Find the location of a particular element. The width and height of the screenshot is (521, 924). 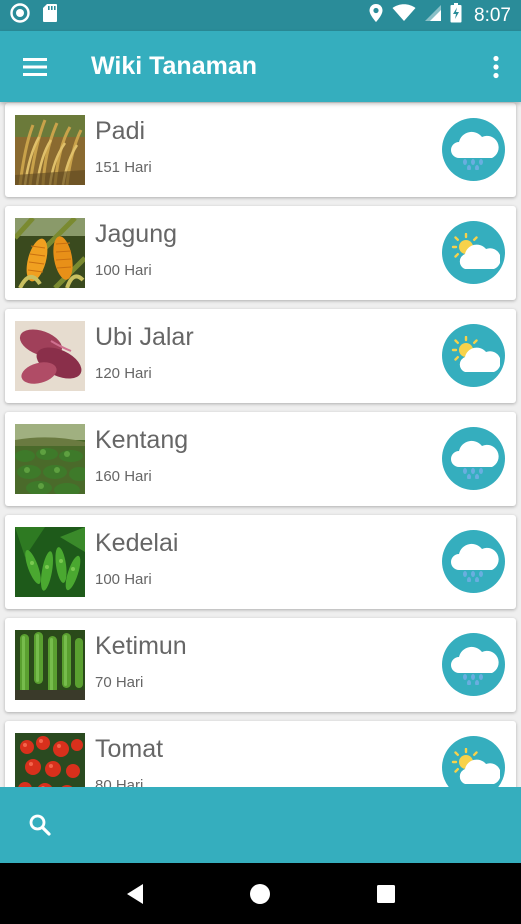

list-item: Ubi Jalar 120 Hari is located at coordinates (260, 356).